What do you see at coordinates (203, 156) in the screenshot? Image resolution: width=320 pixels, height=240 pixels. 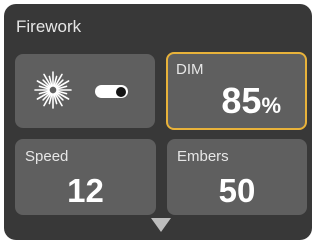 I see `embers-label: Embers` at bounding box center [203, 156].